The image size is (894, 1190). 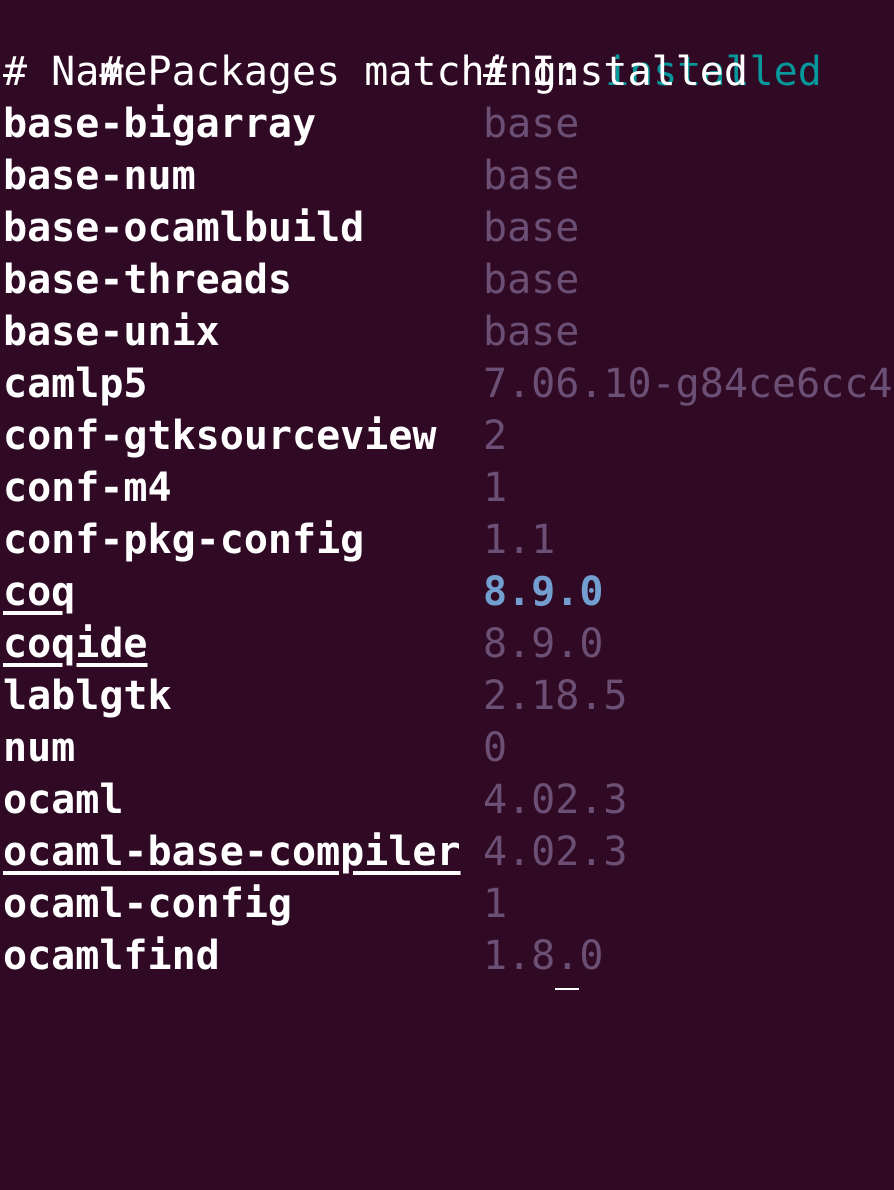 What do you see at coordinates (87, 488) in the screenshot?
I see `package-name: conf-m4` at bounding box center [87, 488].